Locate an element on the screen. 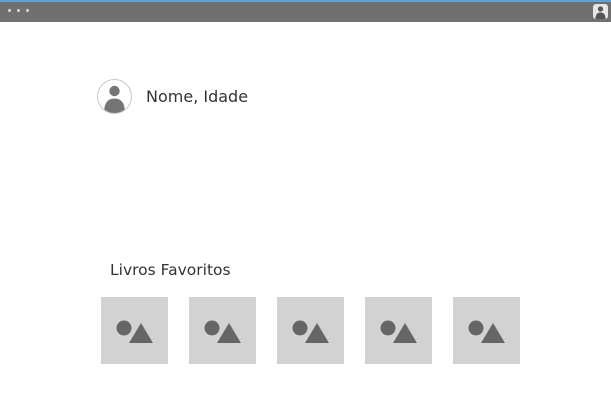 This screenshot has width=611, height=419. three-dots-icon is located at coordinates (18, 10).